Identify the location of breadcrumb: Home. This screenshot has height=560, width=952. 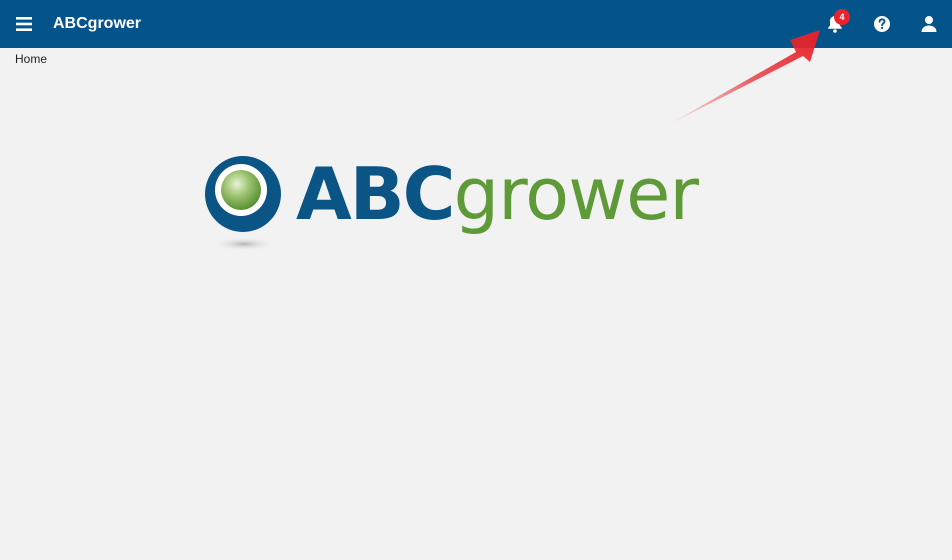
(31, 59).